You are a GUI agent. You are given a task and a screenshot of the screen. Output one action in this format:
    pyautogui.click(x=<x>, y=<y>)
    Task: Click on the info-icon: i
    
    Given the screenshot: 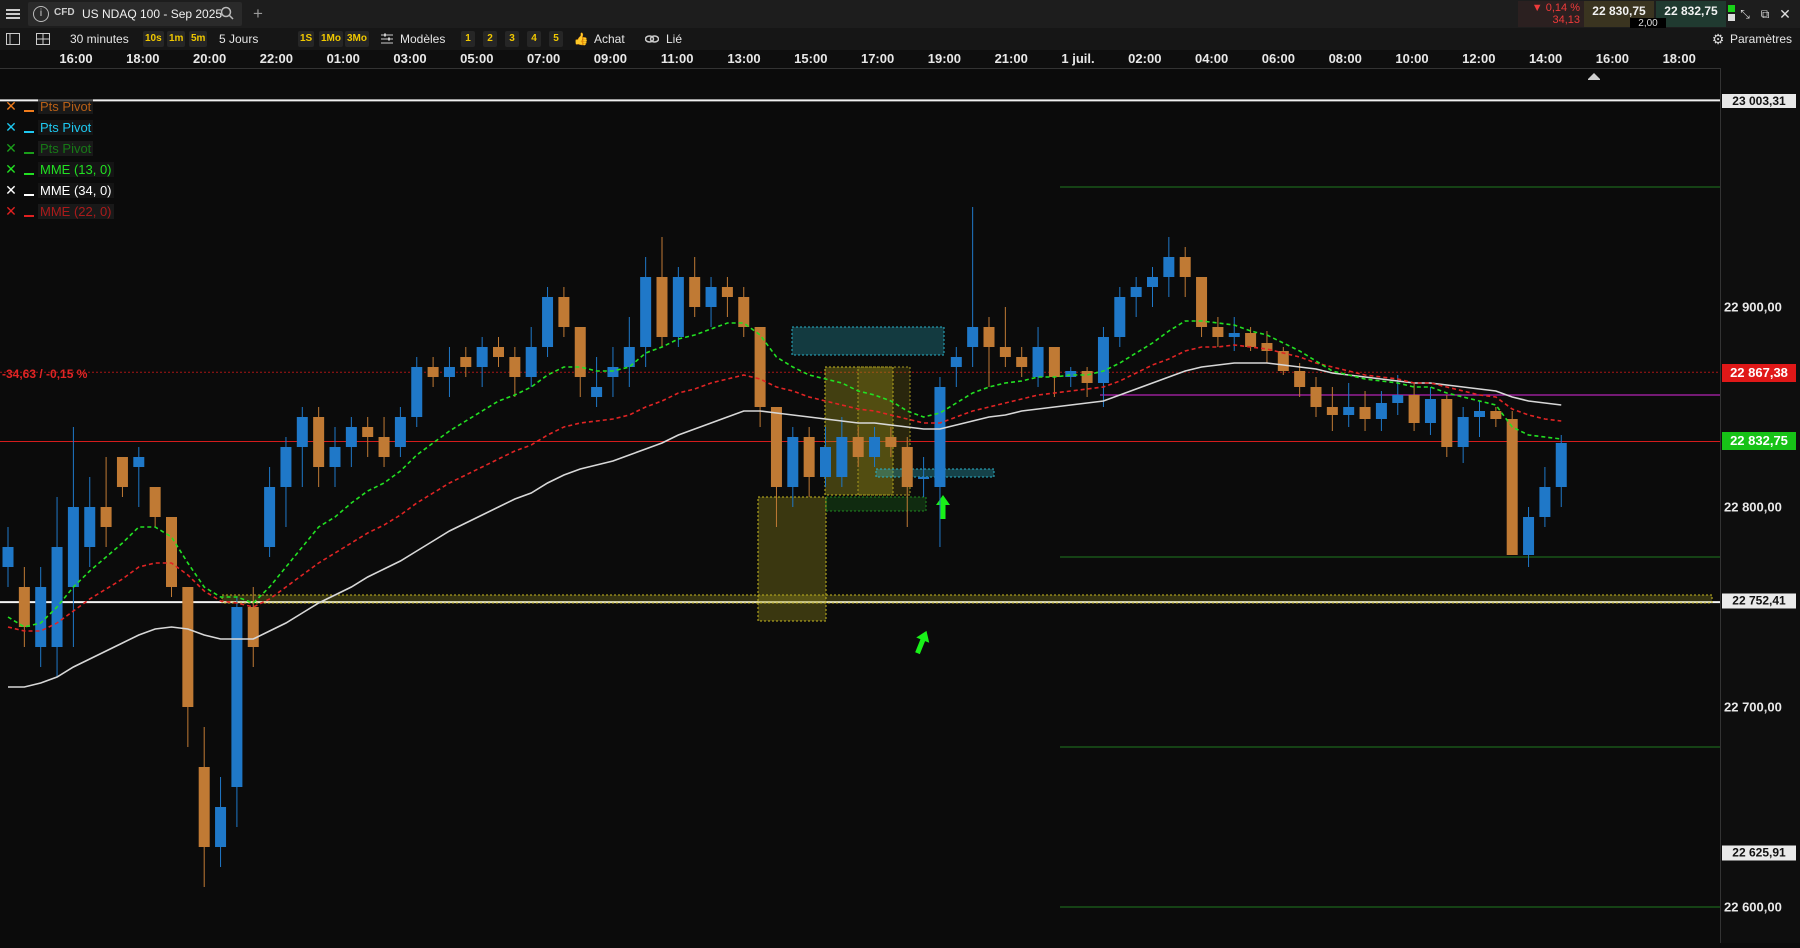 What is the action you would take?
    pyautogui.click(x=41, y=14)
    